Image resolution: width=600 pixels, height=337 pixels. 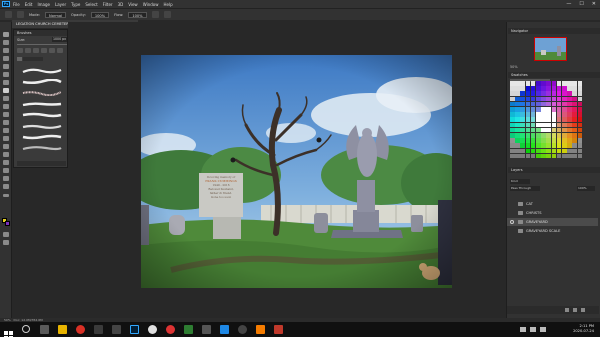 What do you see at coordinates (16, 4) in the screenshot?
I see `menu-file: File` at bounding box center [16, 4].